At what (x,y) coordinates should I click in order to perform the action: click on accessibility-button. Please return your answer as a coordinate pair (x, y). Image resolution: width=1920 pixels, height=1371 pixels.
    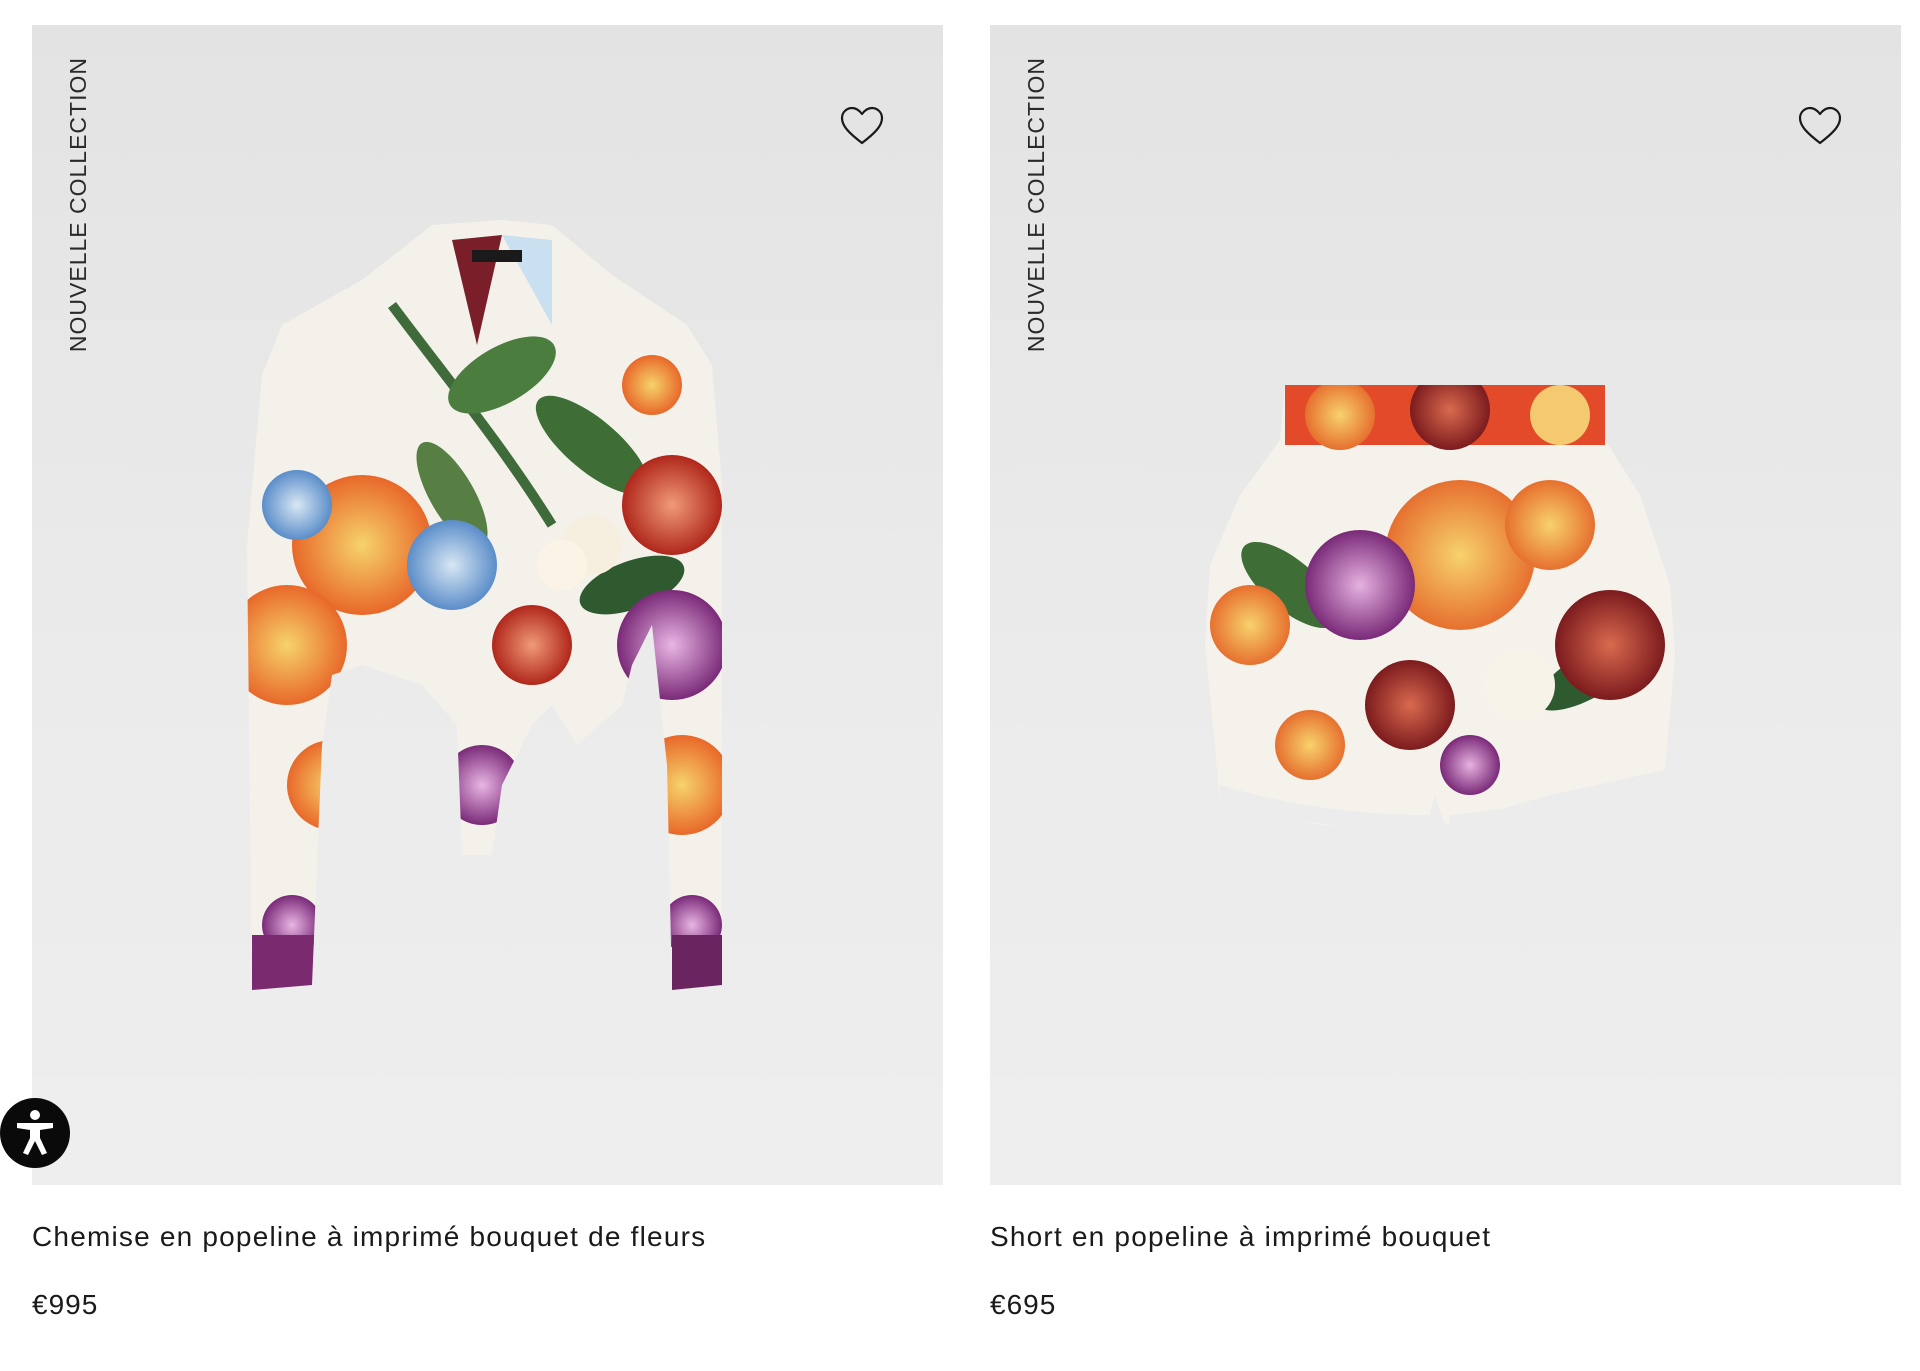
    Looking at the image, I should click on (35, 1133).